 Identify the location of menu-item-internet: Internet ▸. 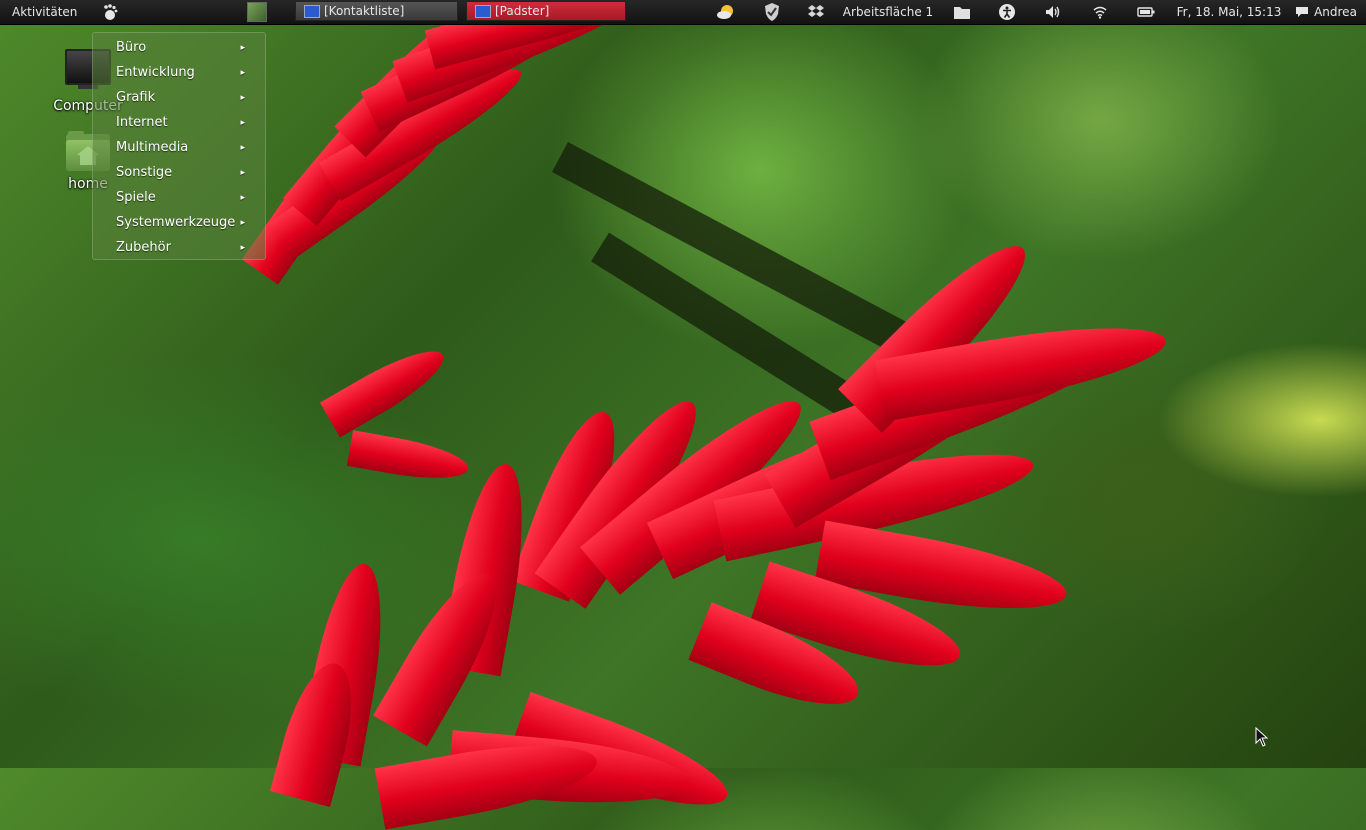
(179, 122).